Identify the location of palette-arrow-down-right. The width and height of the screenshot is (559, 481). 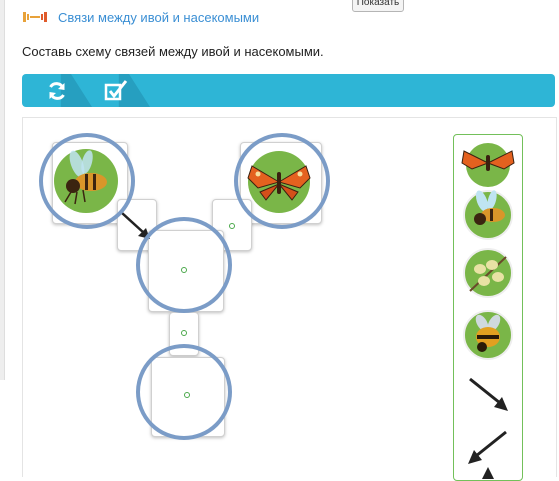
(488, 395).